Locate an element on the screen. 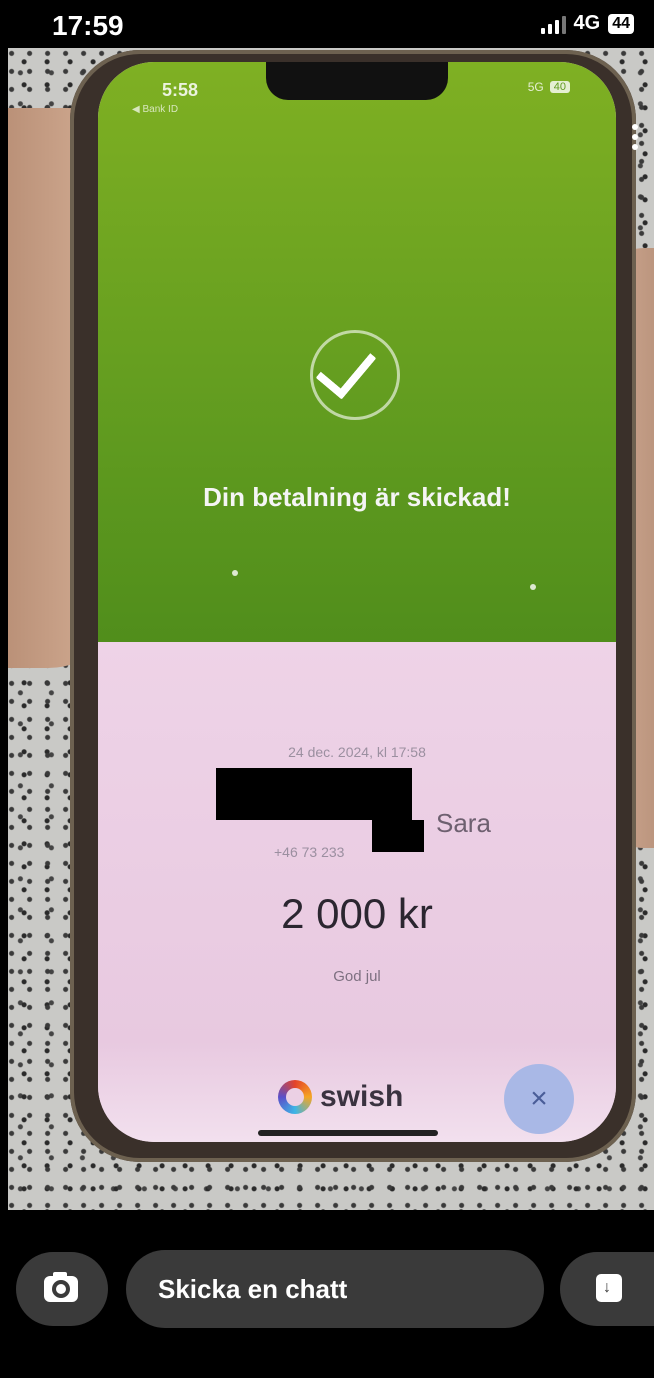 The image size is (654, 1378). payment-message: God jul is located at coordinates (357, 976).